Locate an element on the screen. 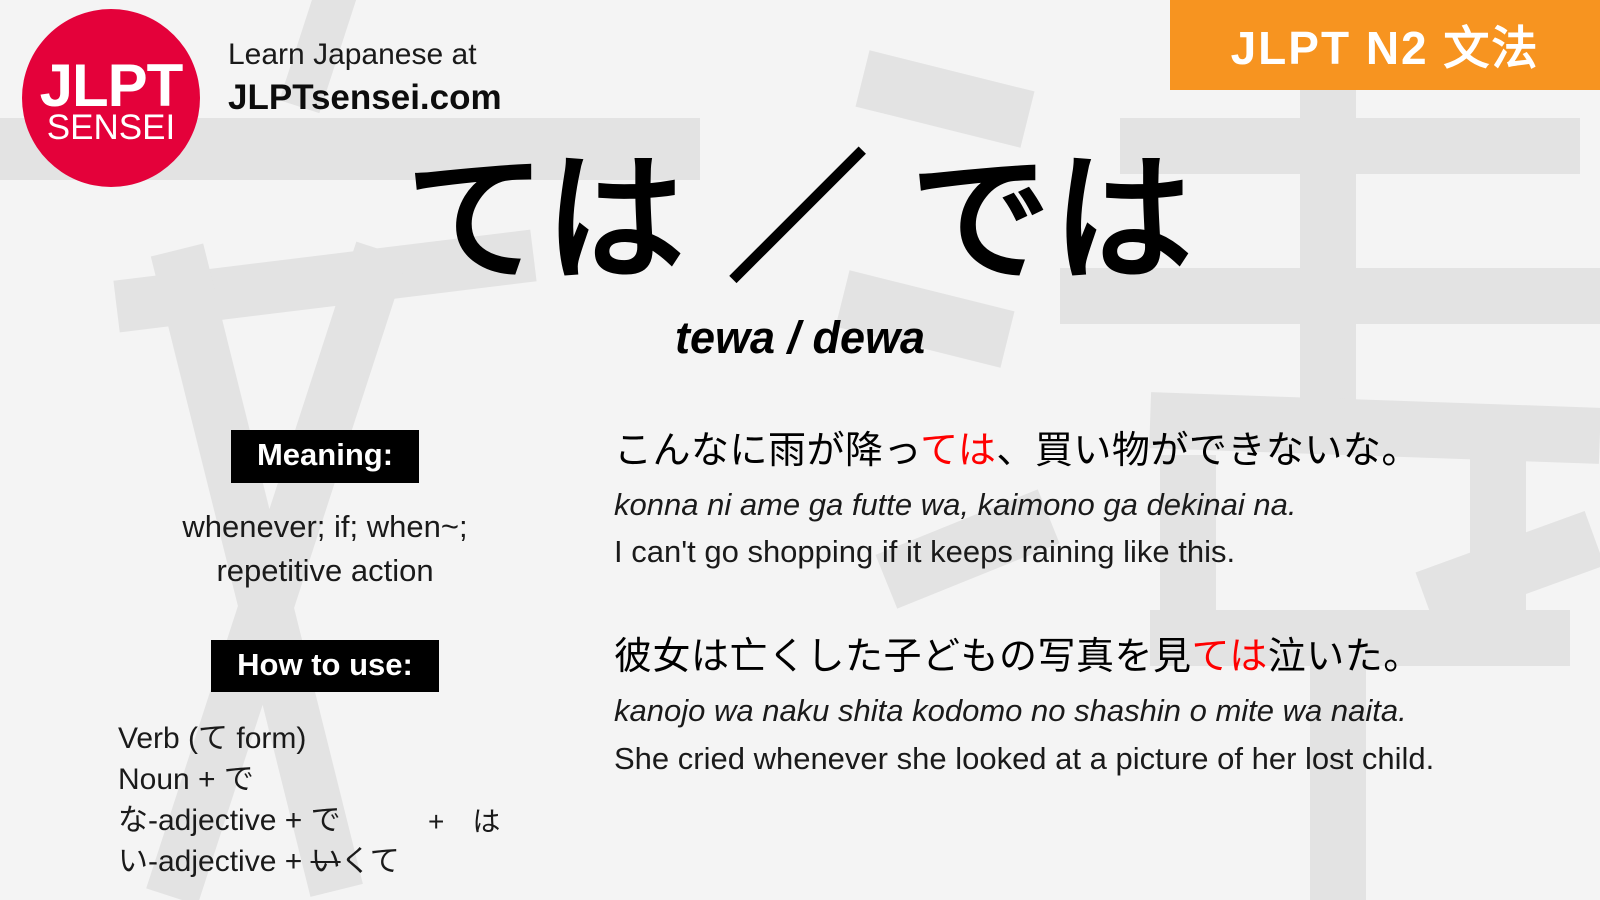 Image resolution: width=1600 pixels, height=900 pixels. site-branding: Learn Japanese at JLPTsensei.com is located at coordinates (365, 78).